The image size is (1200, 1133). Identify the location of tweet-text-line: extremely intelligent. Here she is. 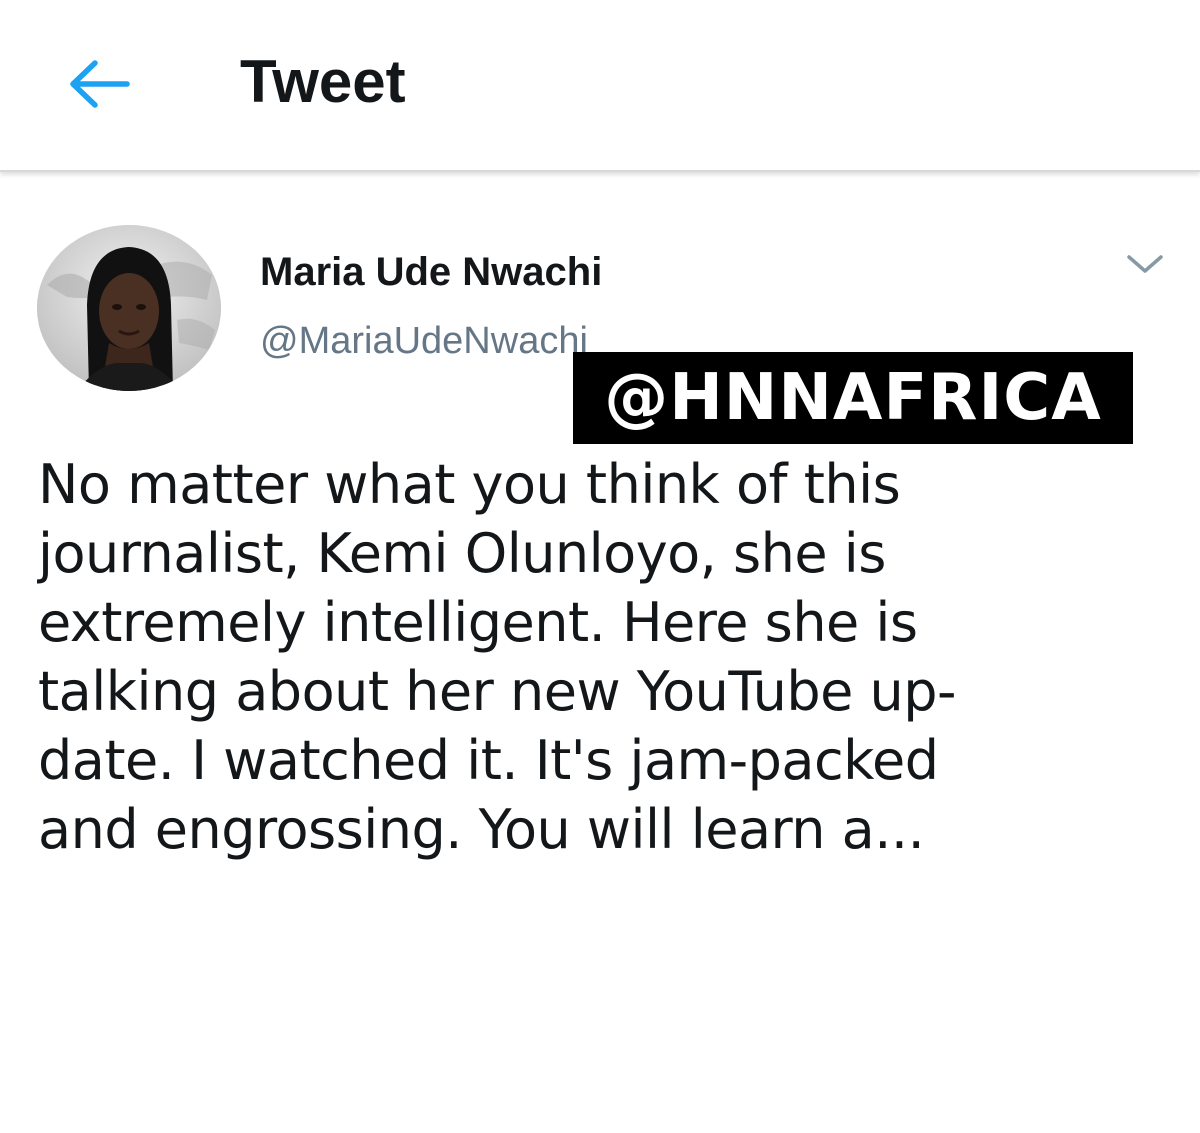
(478, 622).